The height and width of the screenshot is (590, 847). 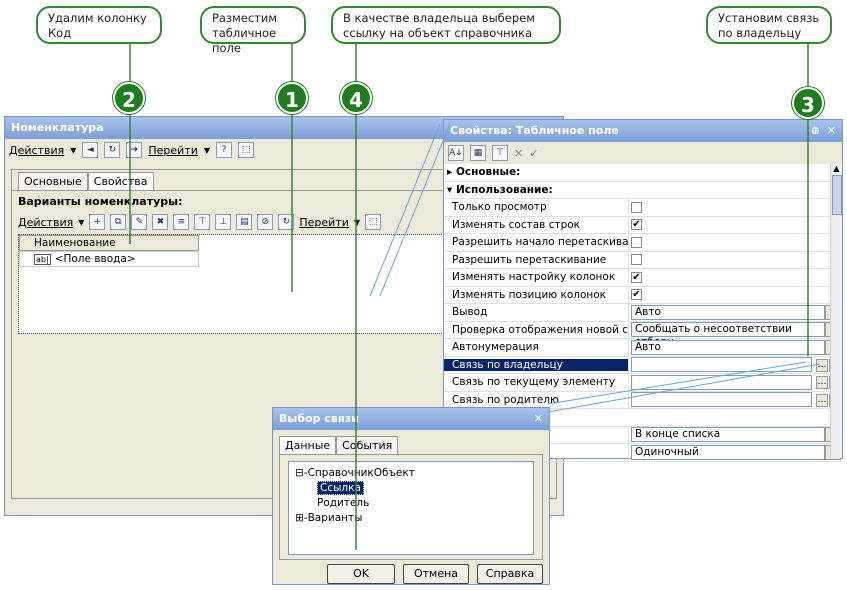 I want to click on pin-icon: ⊕, so click(x=815, y=131).